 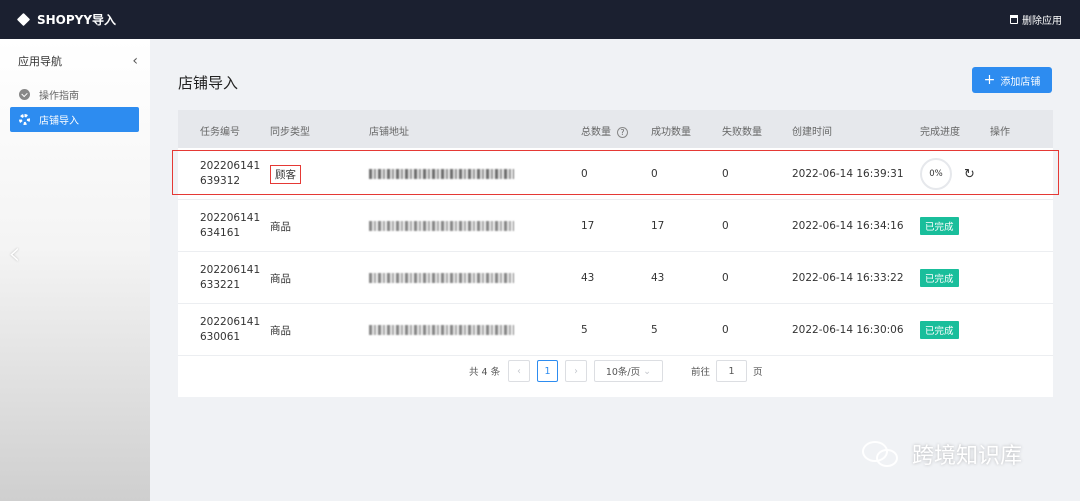 What do you see at coordinates (24, 119) in the screenshot?
I see `gear-icon` at bounding box center [24, 119].